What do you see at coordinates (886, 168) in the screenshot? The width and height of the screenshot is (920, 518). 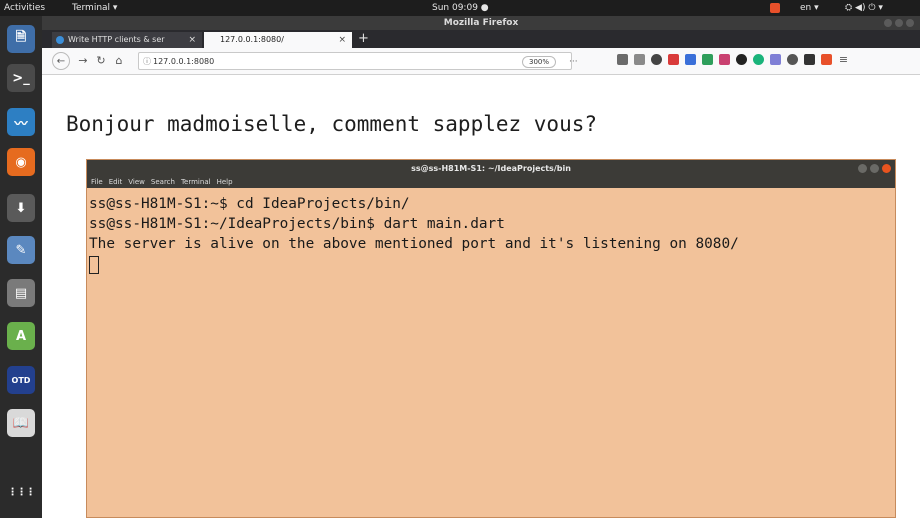 I see `terminal-close-button` at bounding box center [886, 168].